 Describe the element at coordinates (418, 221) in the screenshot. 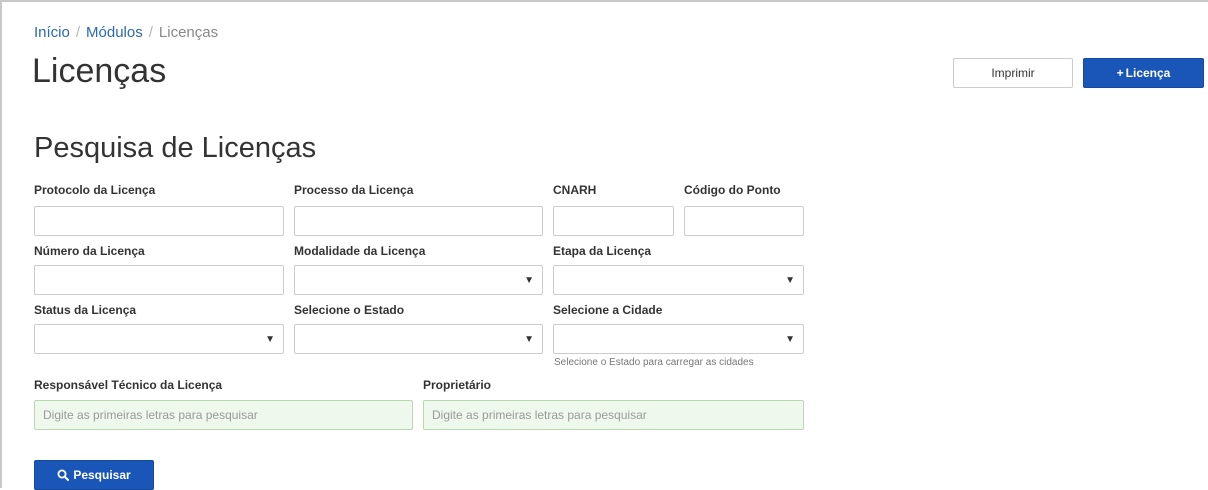

I see `processo-input` at that location.